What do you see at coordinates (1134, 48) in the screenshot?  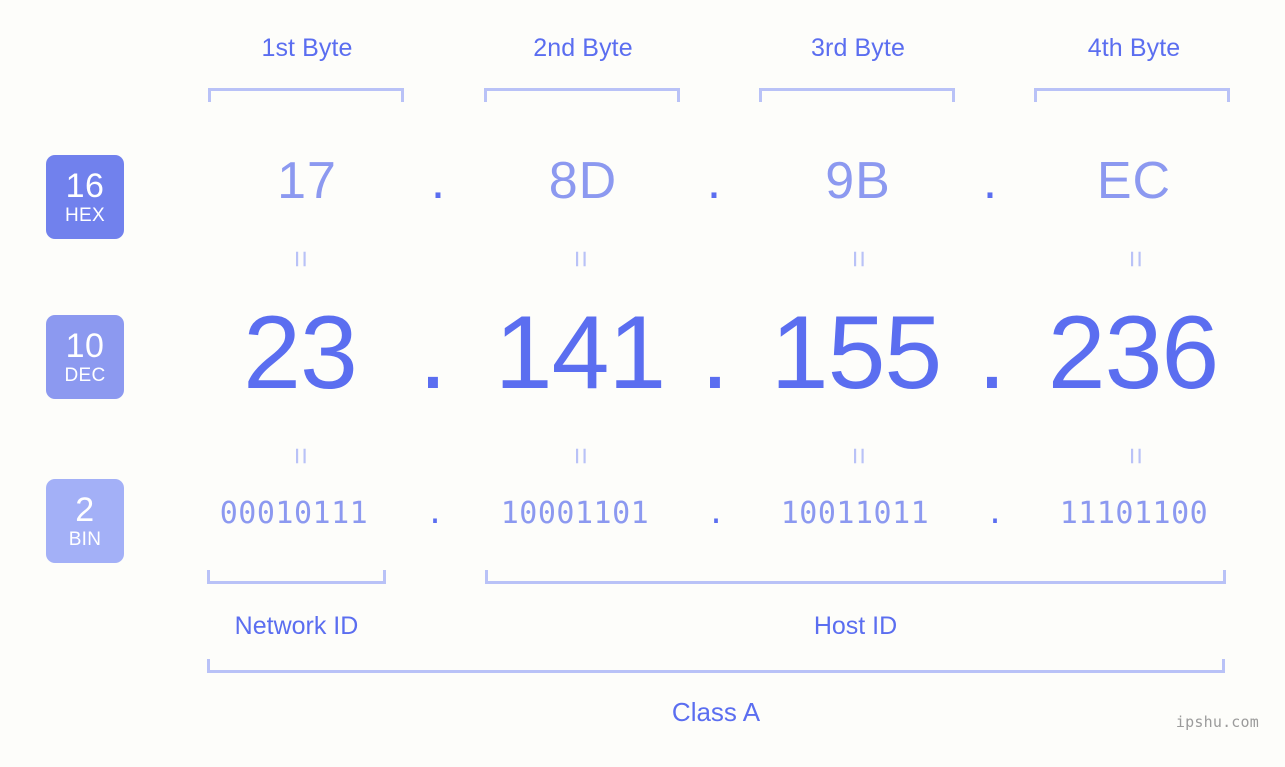 I see `byte-header-4: 4th Byte` at bounding box center [1134, 48].